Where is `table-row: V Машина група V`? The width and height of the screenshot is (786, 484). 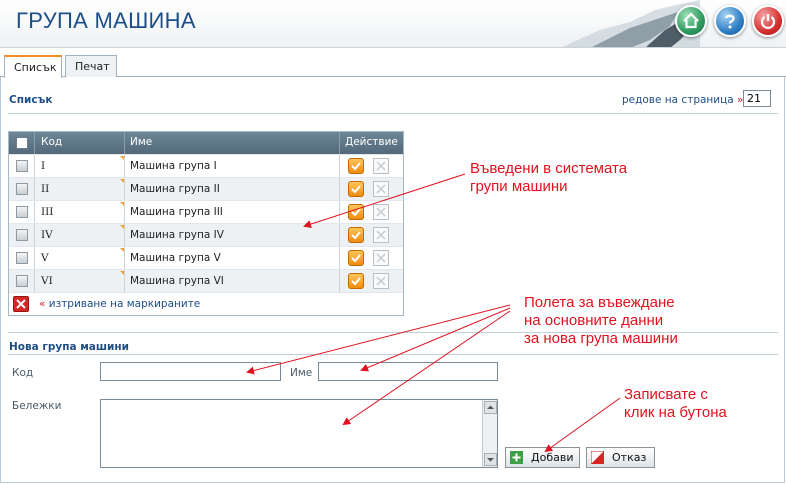
table-row: V Машина група V is located at coordinates (206, 257).